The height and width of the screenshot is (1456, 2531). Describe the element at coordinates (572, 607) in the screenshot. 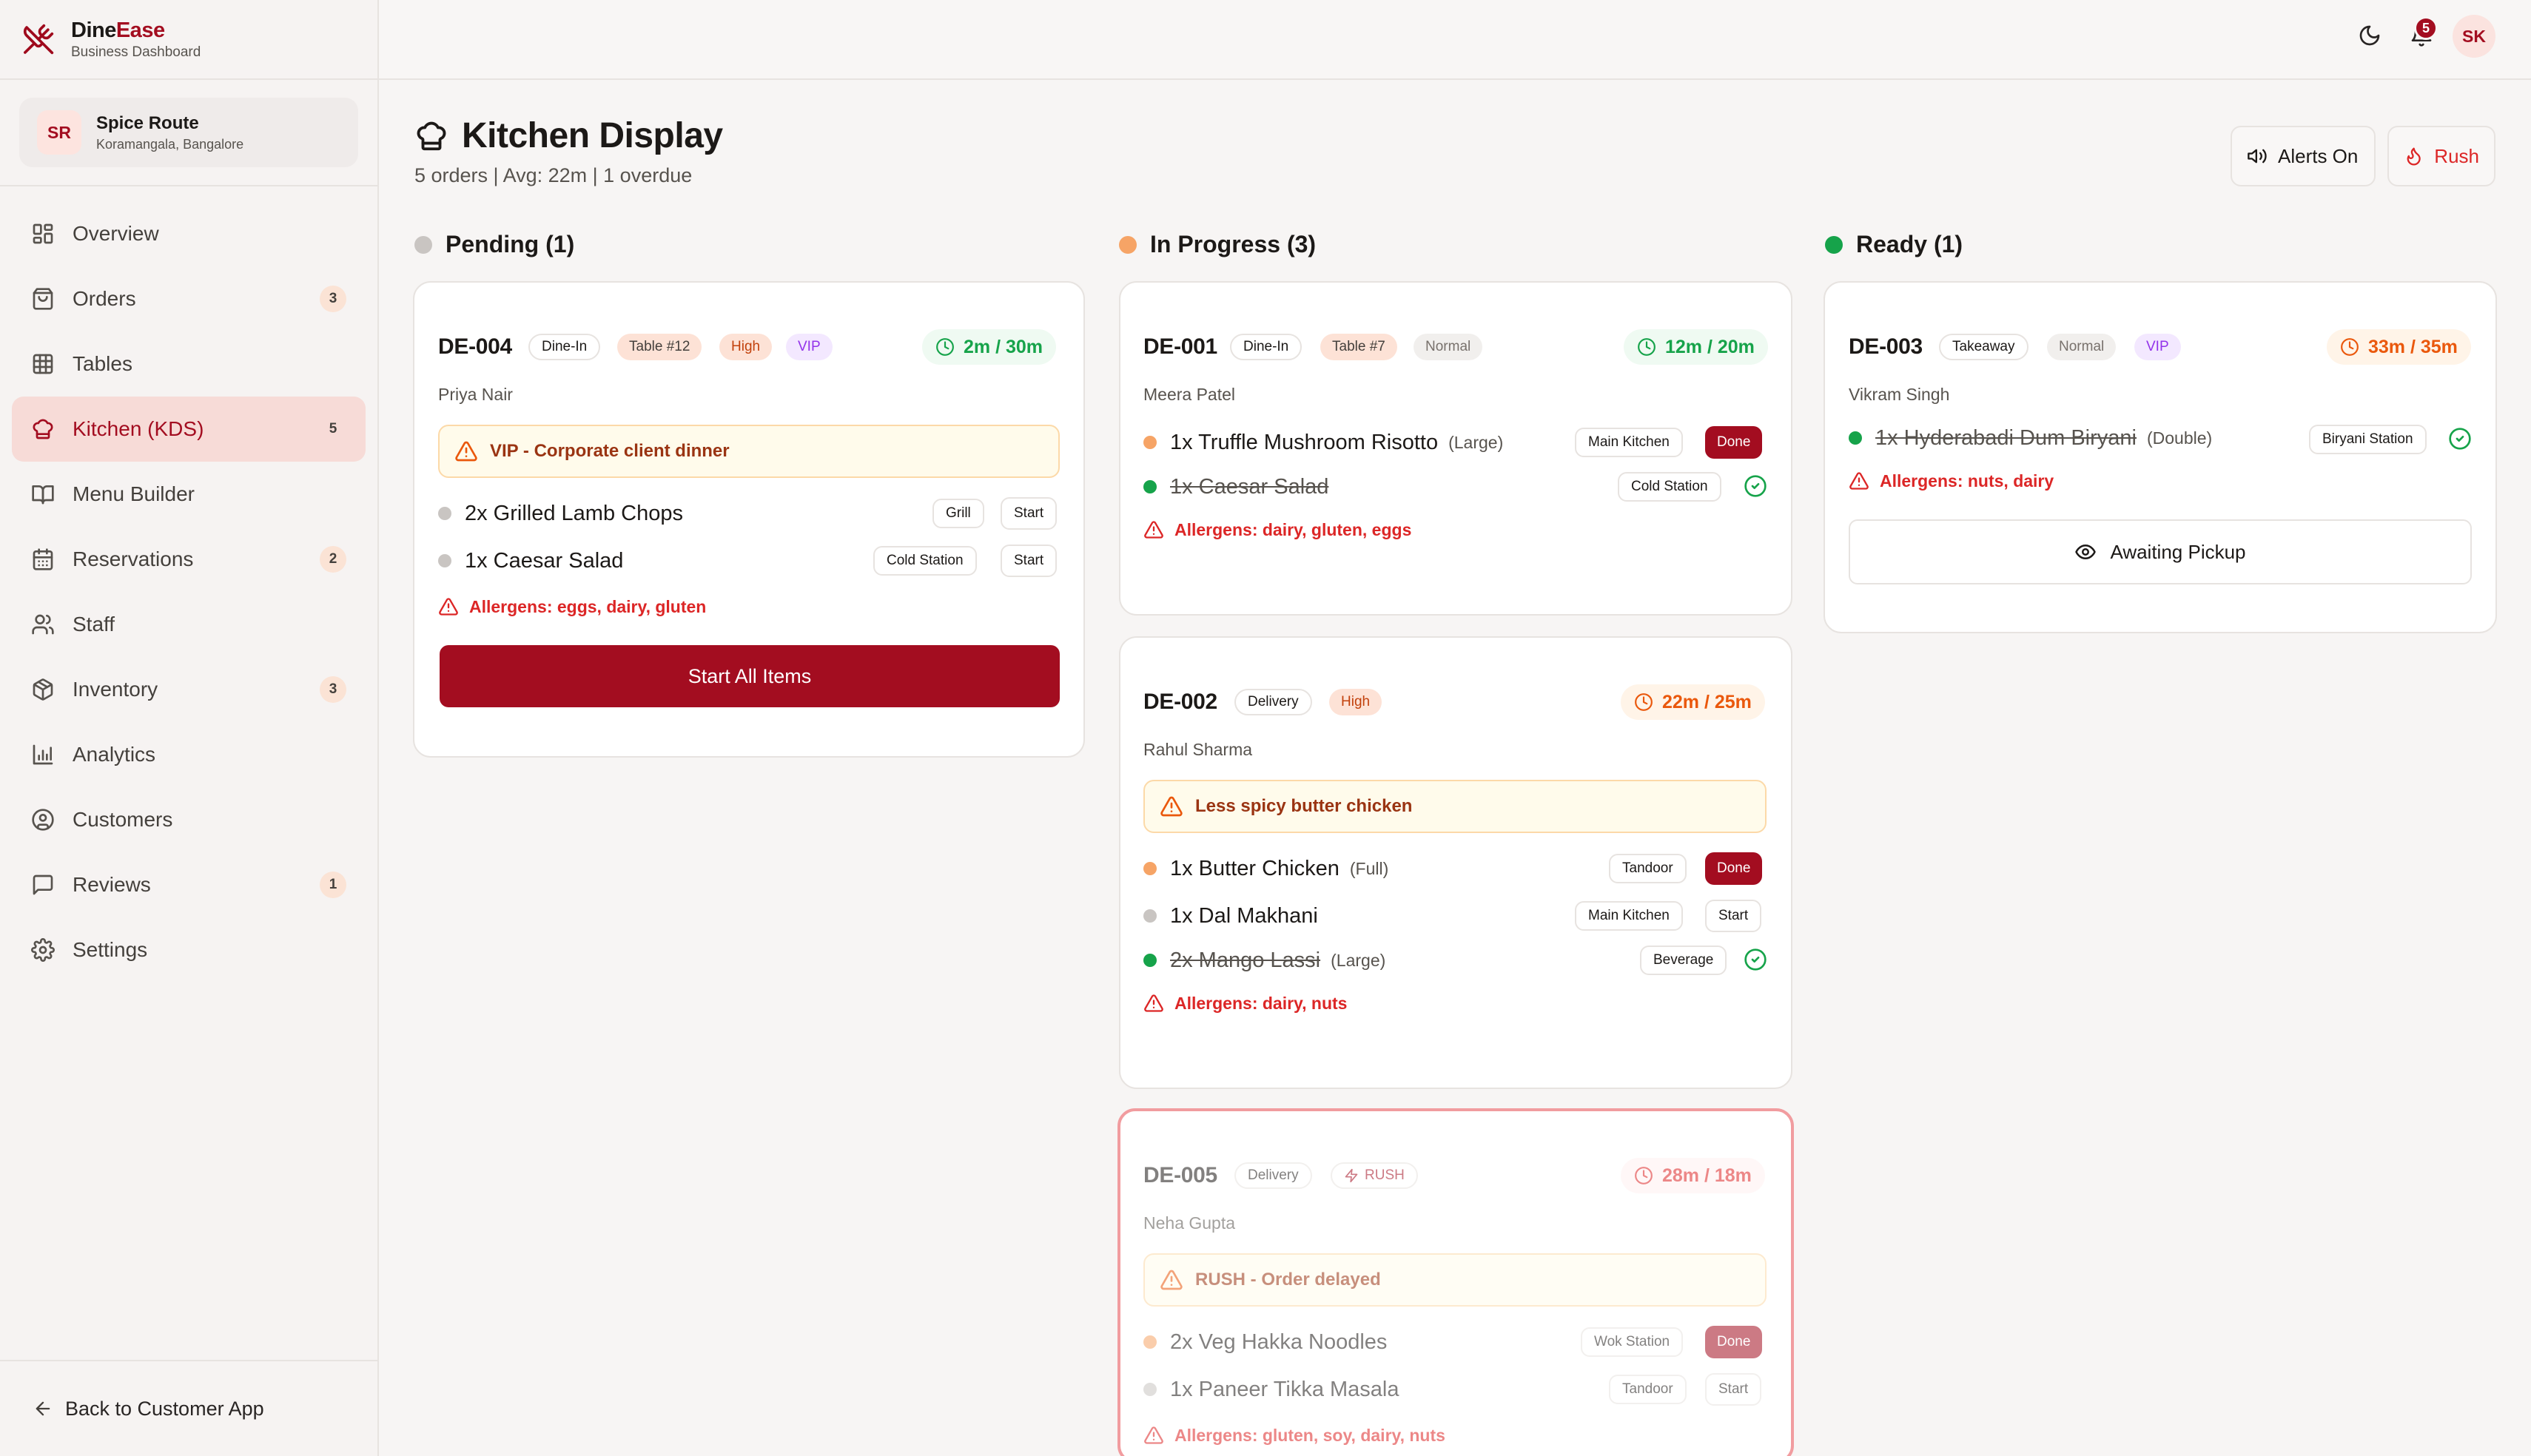

I see `allergen-warning: Allergens: eggs, dairy, gluten` at that location.